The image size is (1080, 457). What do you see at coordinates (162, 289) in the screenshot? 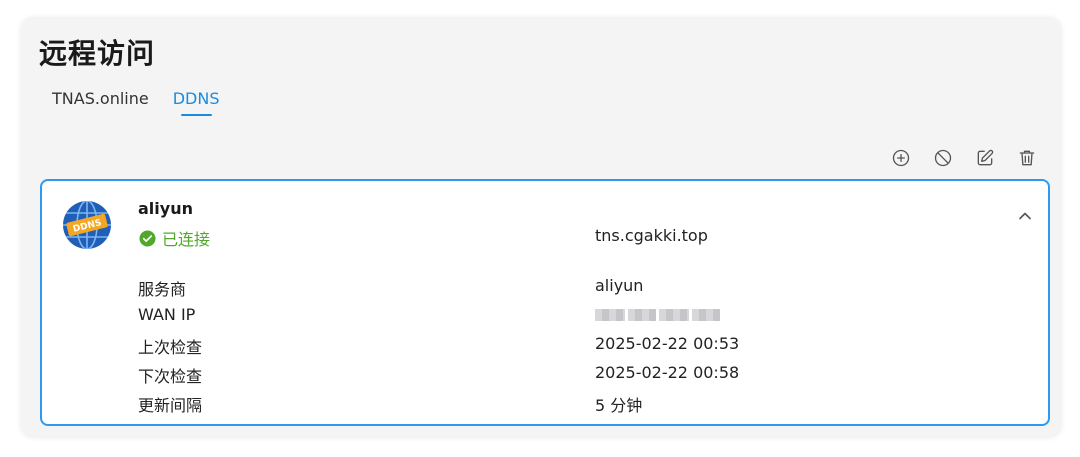
I see `detail-label: 服务商` at bounding box center [162, 289].